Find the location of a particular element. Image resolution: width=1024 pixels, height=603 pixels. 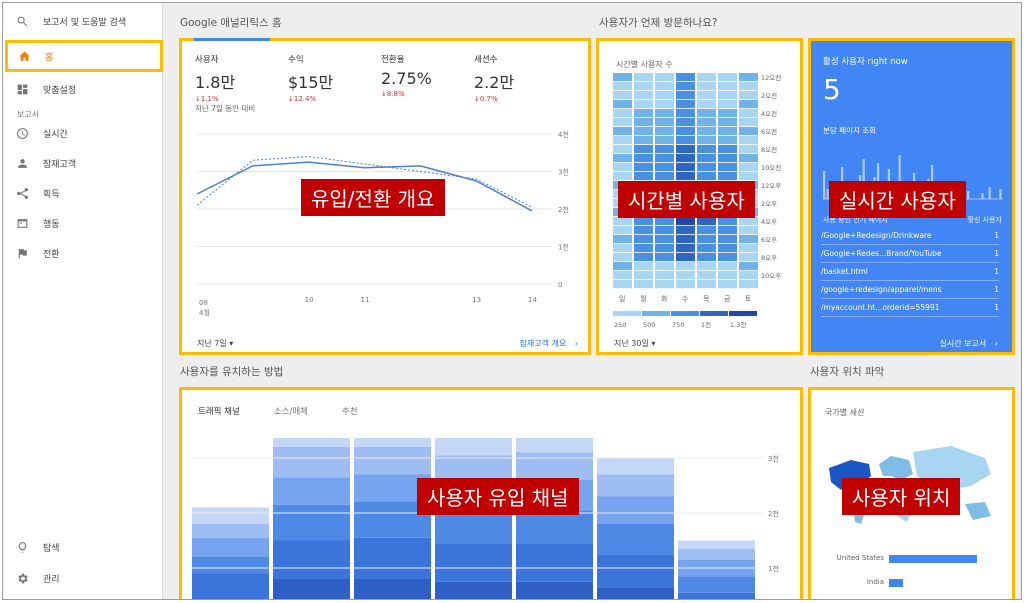

day-label: 토 is located at coordinates (748, 299).